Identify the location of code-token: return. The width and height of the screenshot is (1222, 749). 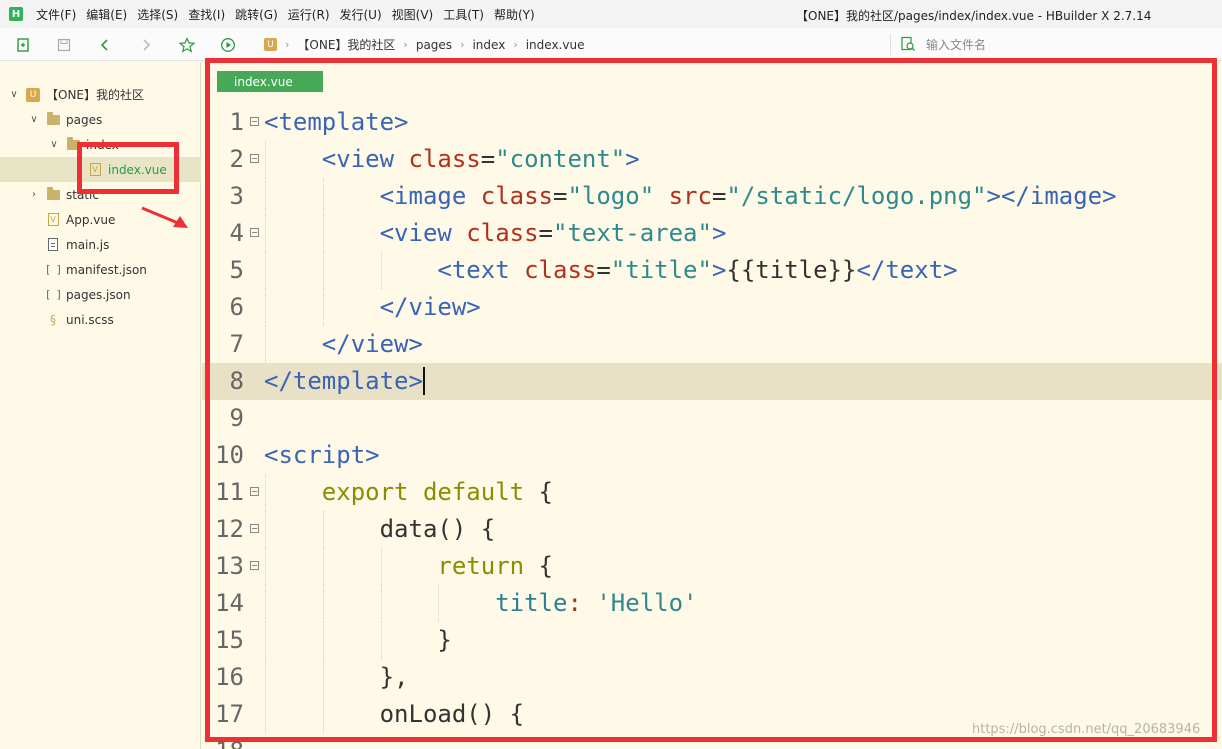
(481, 566).